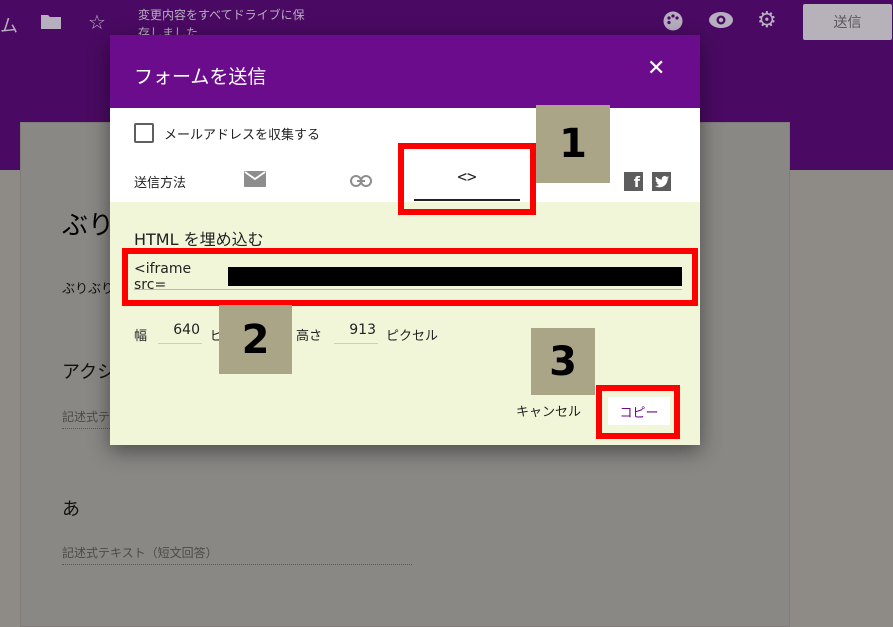 Image resolution: width=893 pixels, height=627 pixels. What do you see at coordinates (410, 277) in the screenshot?
I see `highlight-embed-code` at bounding box center [410, 277].